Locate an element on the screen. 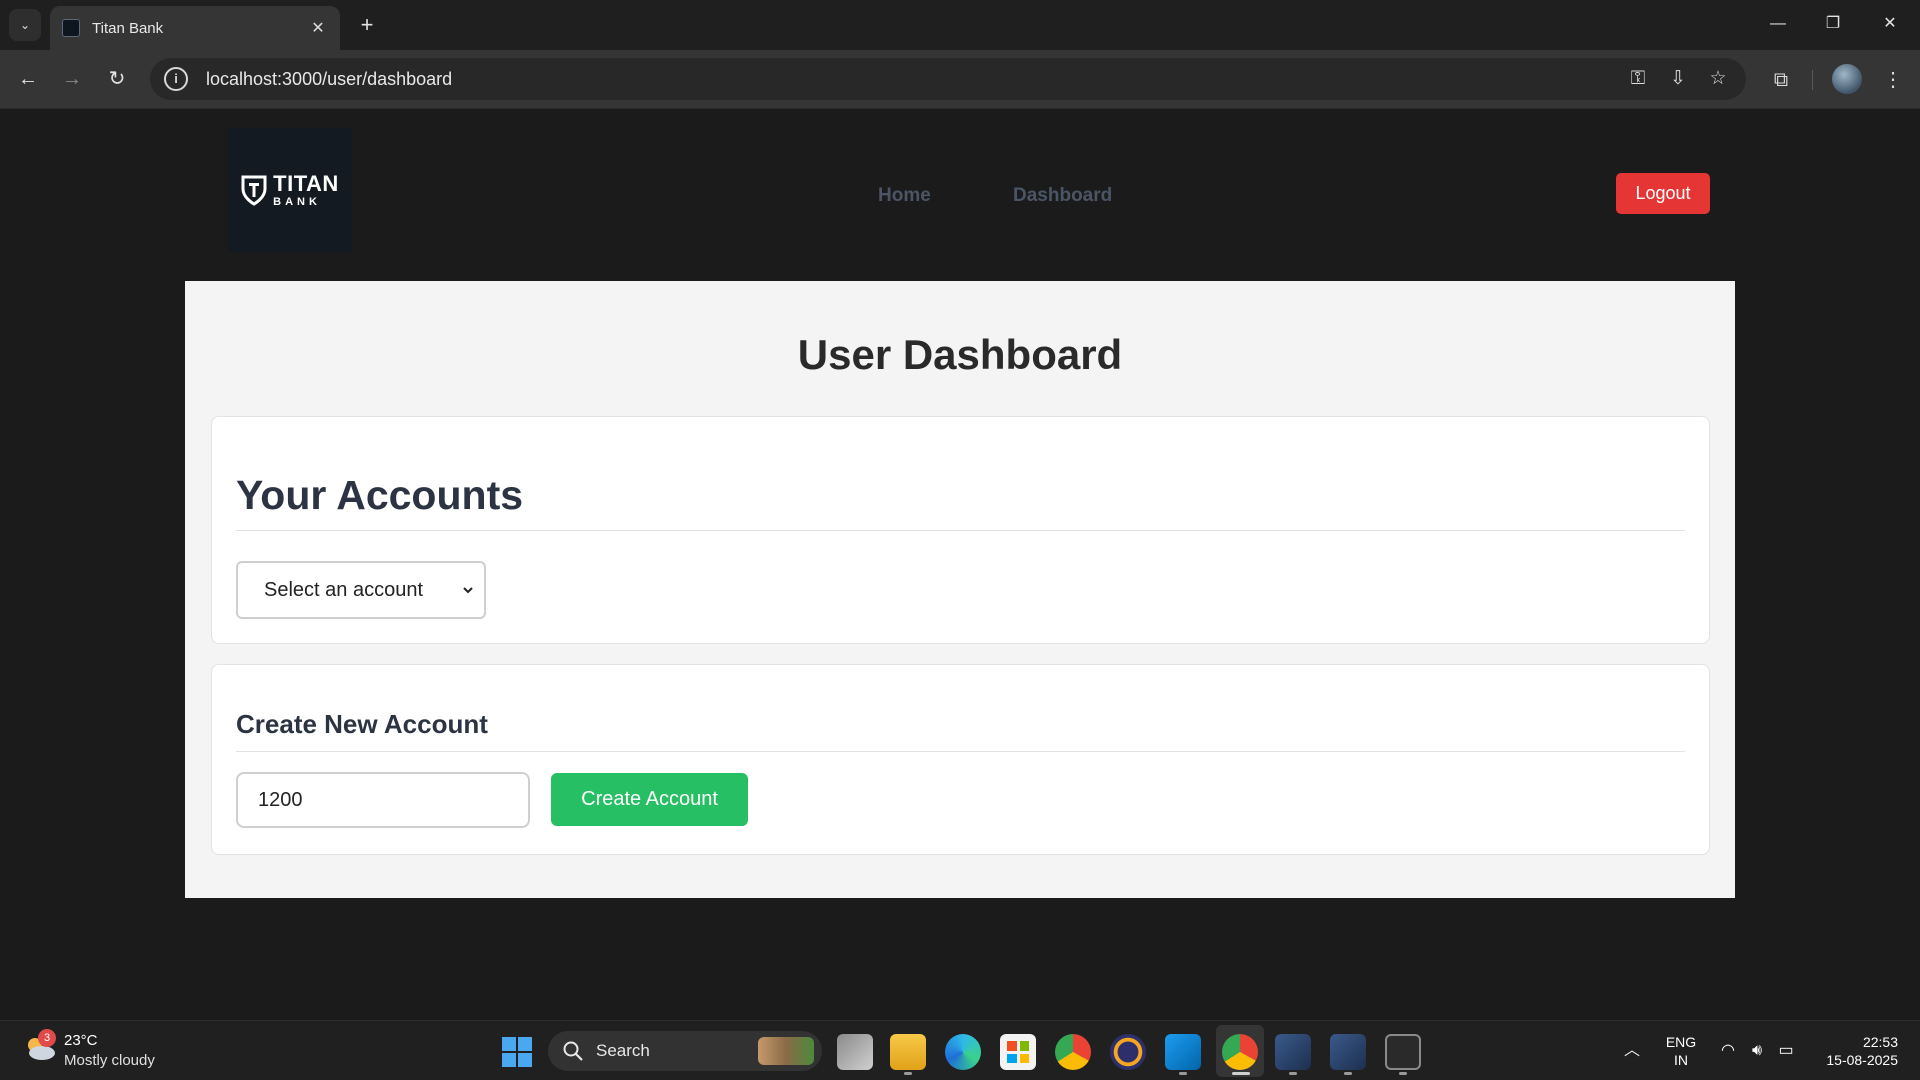 This screenshot has width=1920, height=1080. clock-date: 15-08-2025 is located at coordinates (1862, 1060).